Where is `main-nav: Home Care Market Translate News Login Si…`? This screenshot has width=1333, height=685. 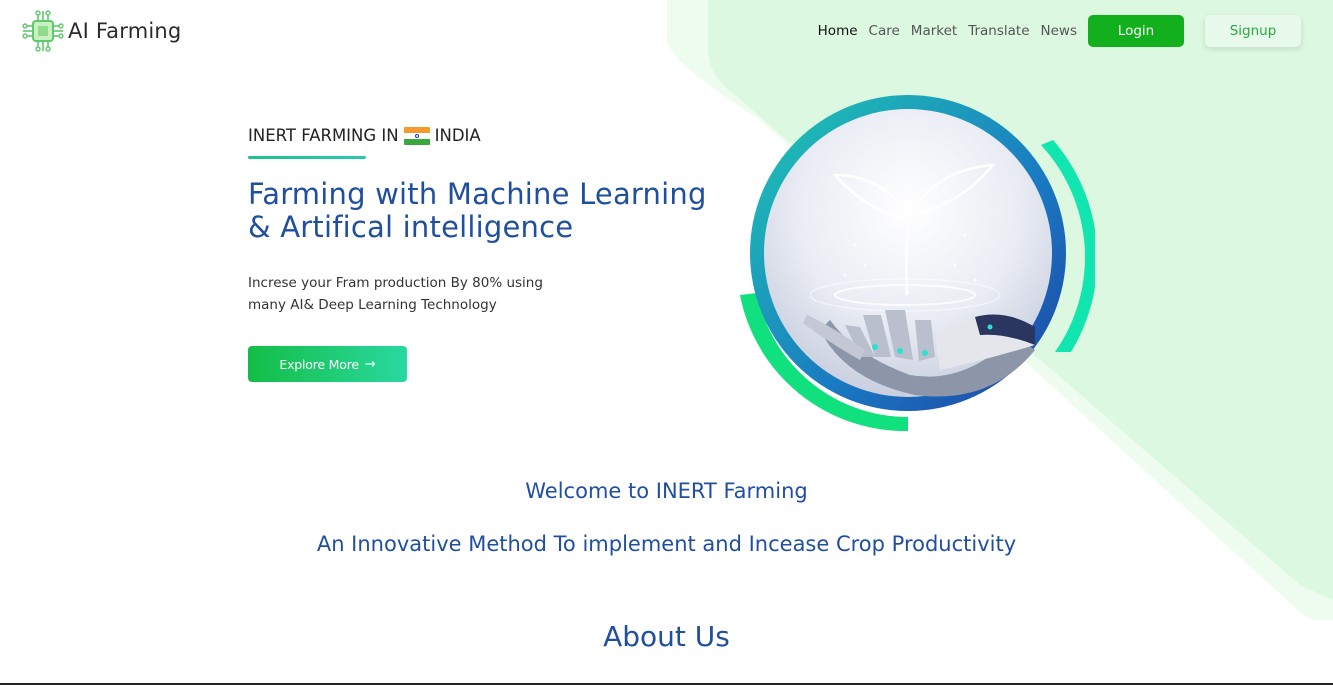
main-nav: Home Care Market Translate News Login Si… is located at coordinates (1059, 31).